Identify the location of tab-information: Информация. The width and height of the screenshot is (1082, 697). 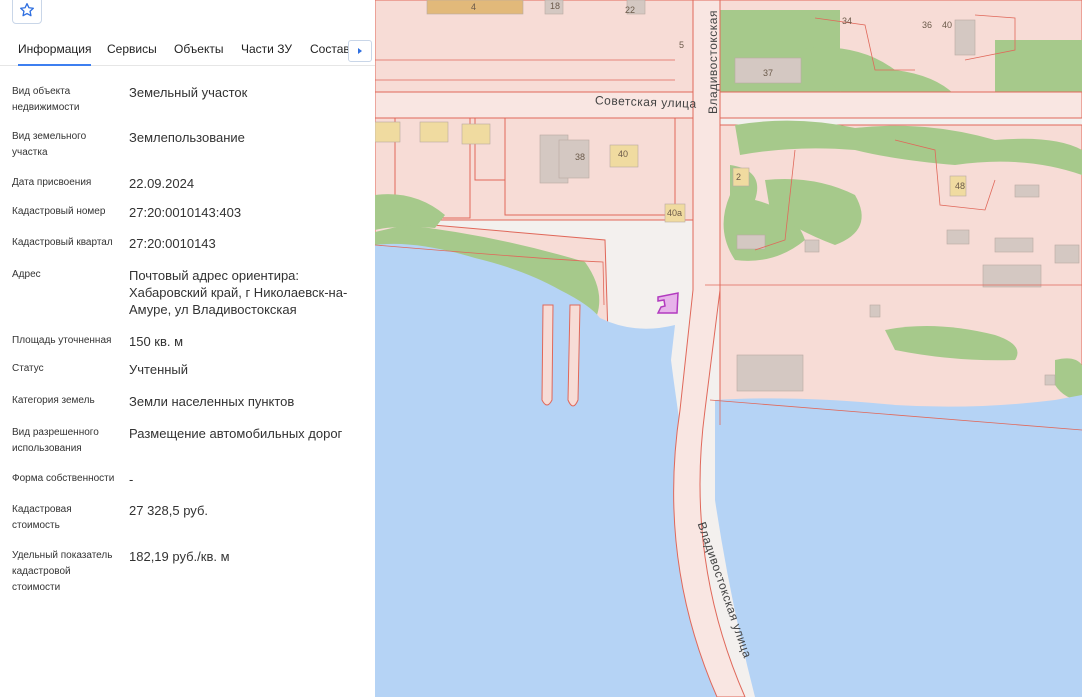
(55, 54).